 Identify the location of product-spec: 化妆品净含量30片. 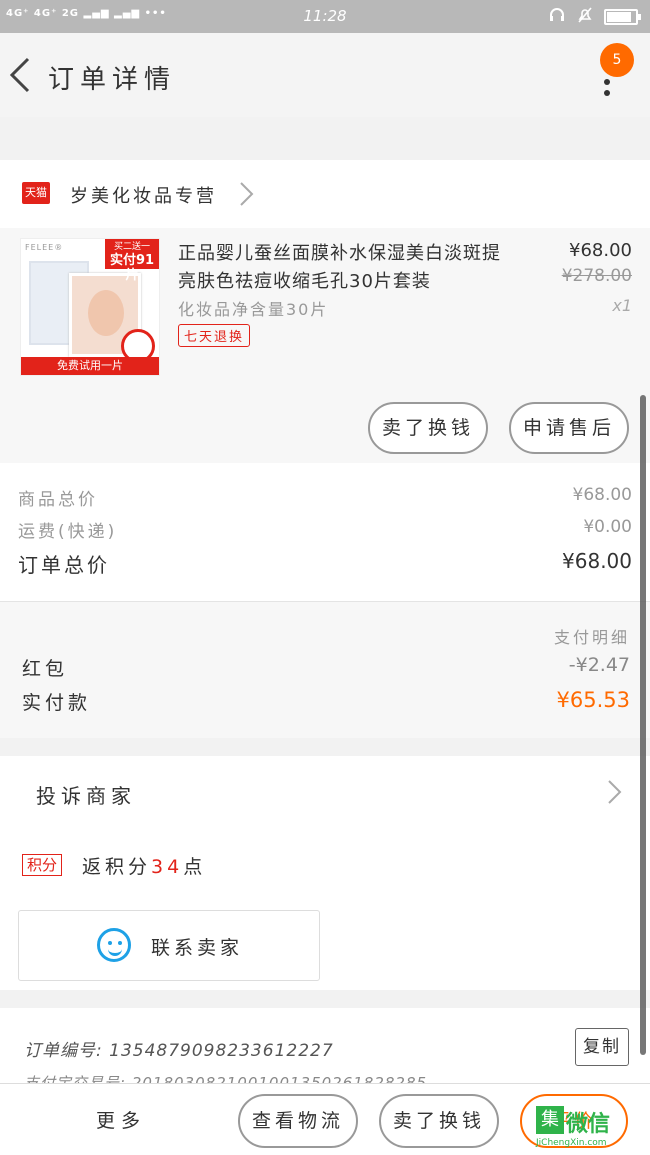
(253, 309).